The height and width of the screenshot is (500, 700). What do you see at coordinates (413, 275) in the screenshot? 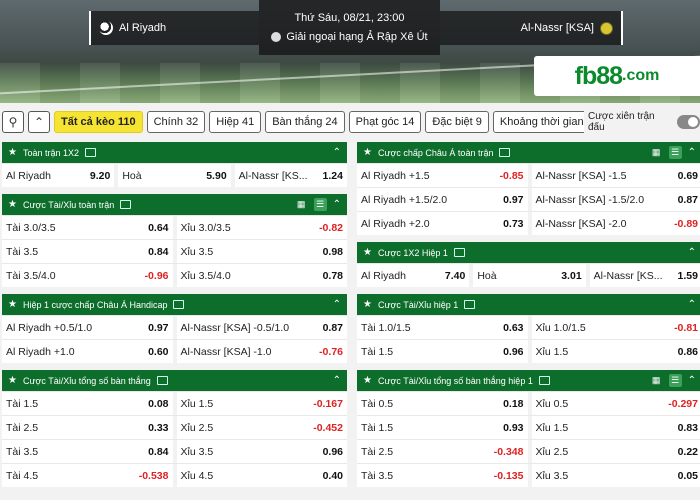
I see `odds-cell: Al Riyadh 7.40` at bounding box center [413, 275].